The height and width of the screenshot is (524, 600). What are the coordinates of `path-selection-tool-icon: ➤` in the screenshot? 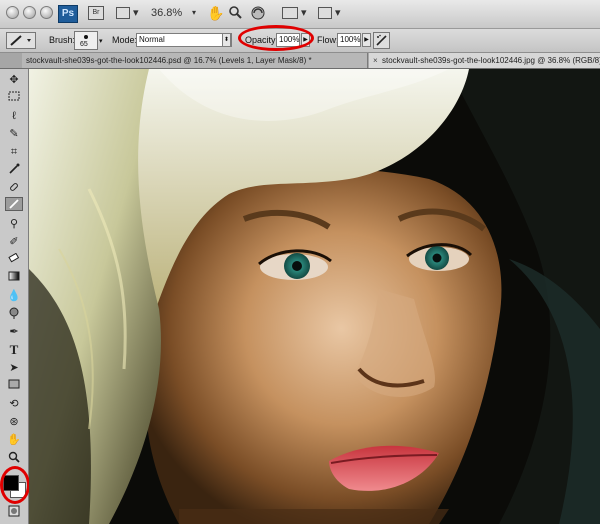 It's located at (14, 368).